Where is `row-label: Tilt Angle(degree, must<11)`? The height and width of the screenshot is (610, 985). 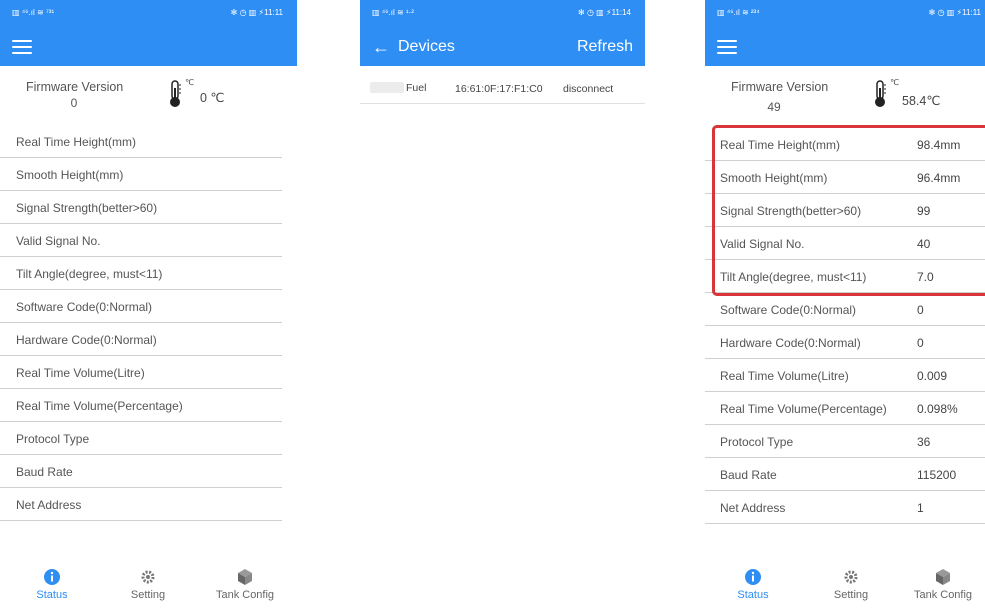
row-label: Tilt Angle(degree, must<11) is located at coordinates (89, 274).